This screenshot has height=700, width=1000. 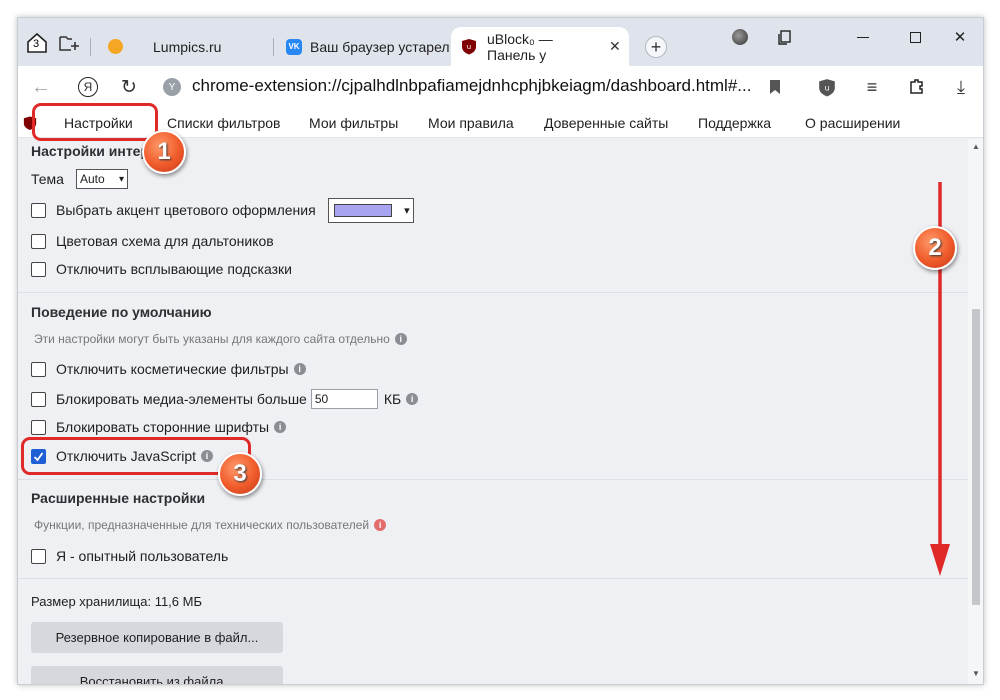 What do you see at coordinates (223, 123) in the screenshot?
I see `tab-filter-lists: Списки фильтров` at bounding box center [223, 123].